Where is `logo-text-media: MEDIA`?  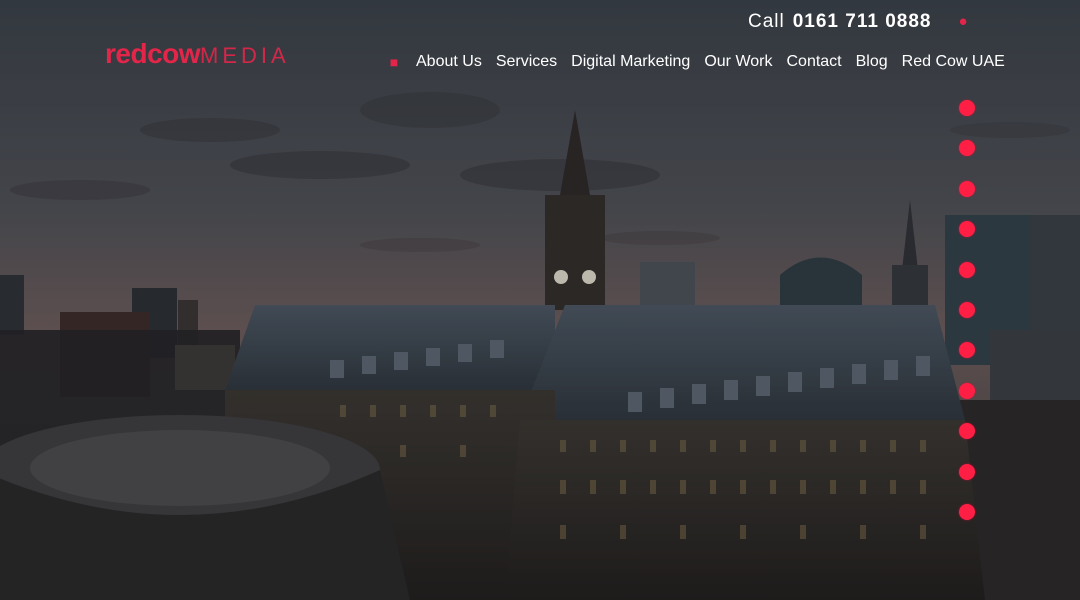
logo-text-media: MEDIA is located at coordinates (245, 55).